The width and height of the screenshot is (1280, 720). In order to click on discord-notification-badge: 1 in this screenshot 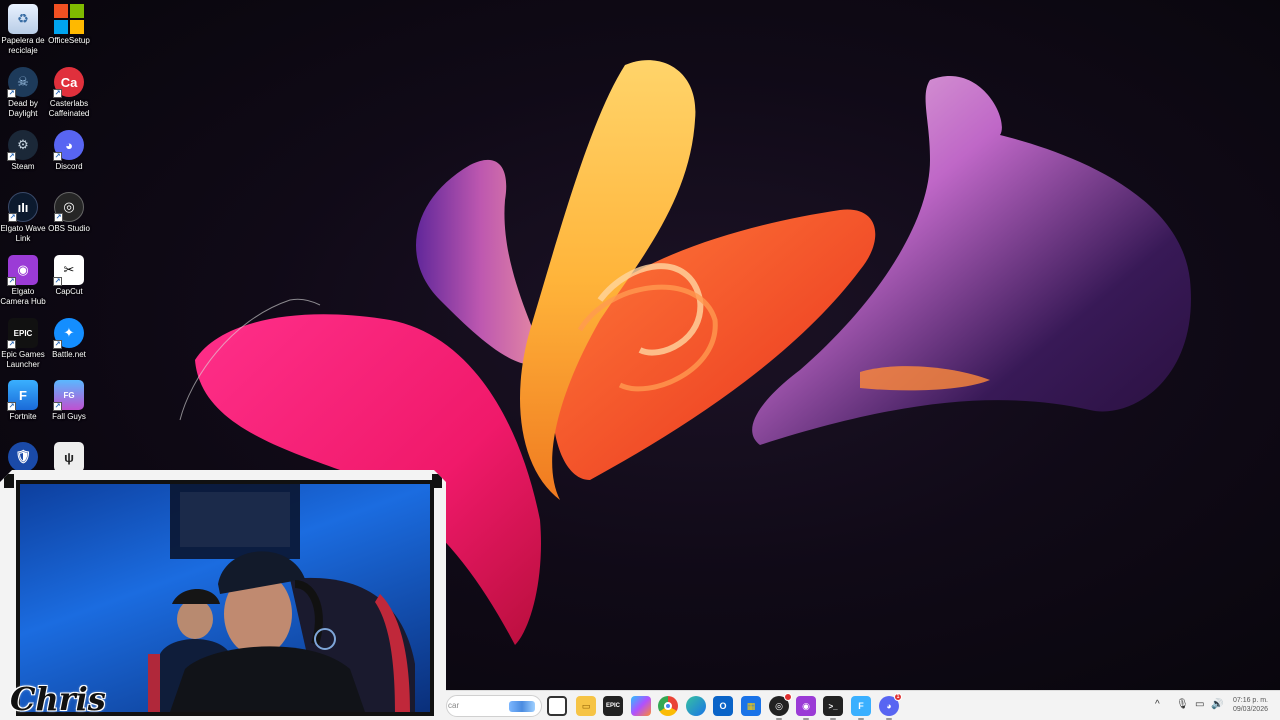, I will do `click(898, 697)`.